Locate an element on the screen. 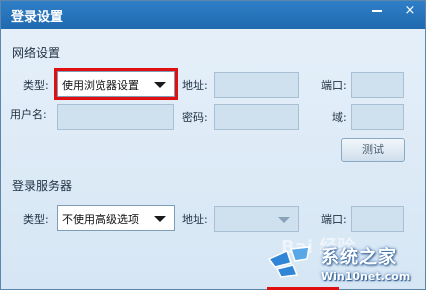 This screenshot has height=290, width=426. minimize-icon is located at coordinates (377, 11).